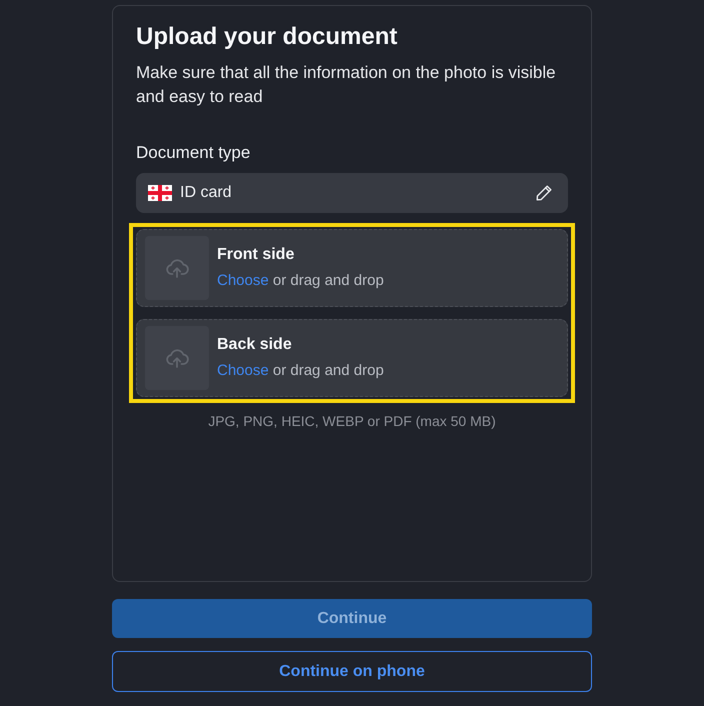 This screenshot has height=706, width=704. Describe the element at coordinates (194, 153) in the screenshot. I see `field-label: Document type` at that location.